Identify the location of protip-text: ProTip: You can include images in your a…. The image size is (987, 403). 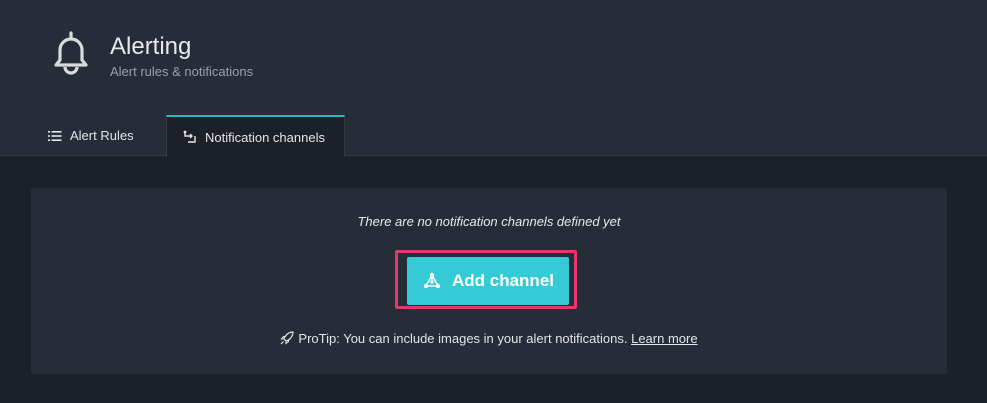
(463, 338).